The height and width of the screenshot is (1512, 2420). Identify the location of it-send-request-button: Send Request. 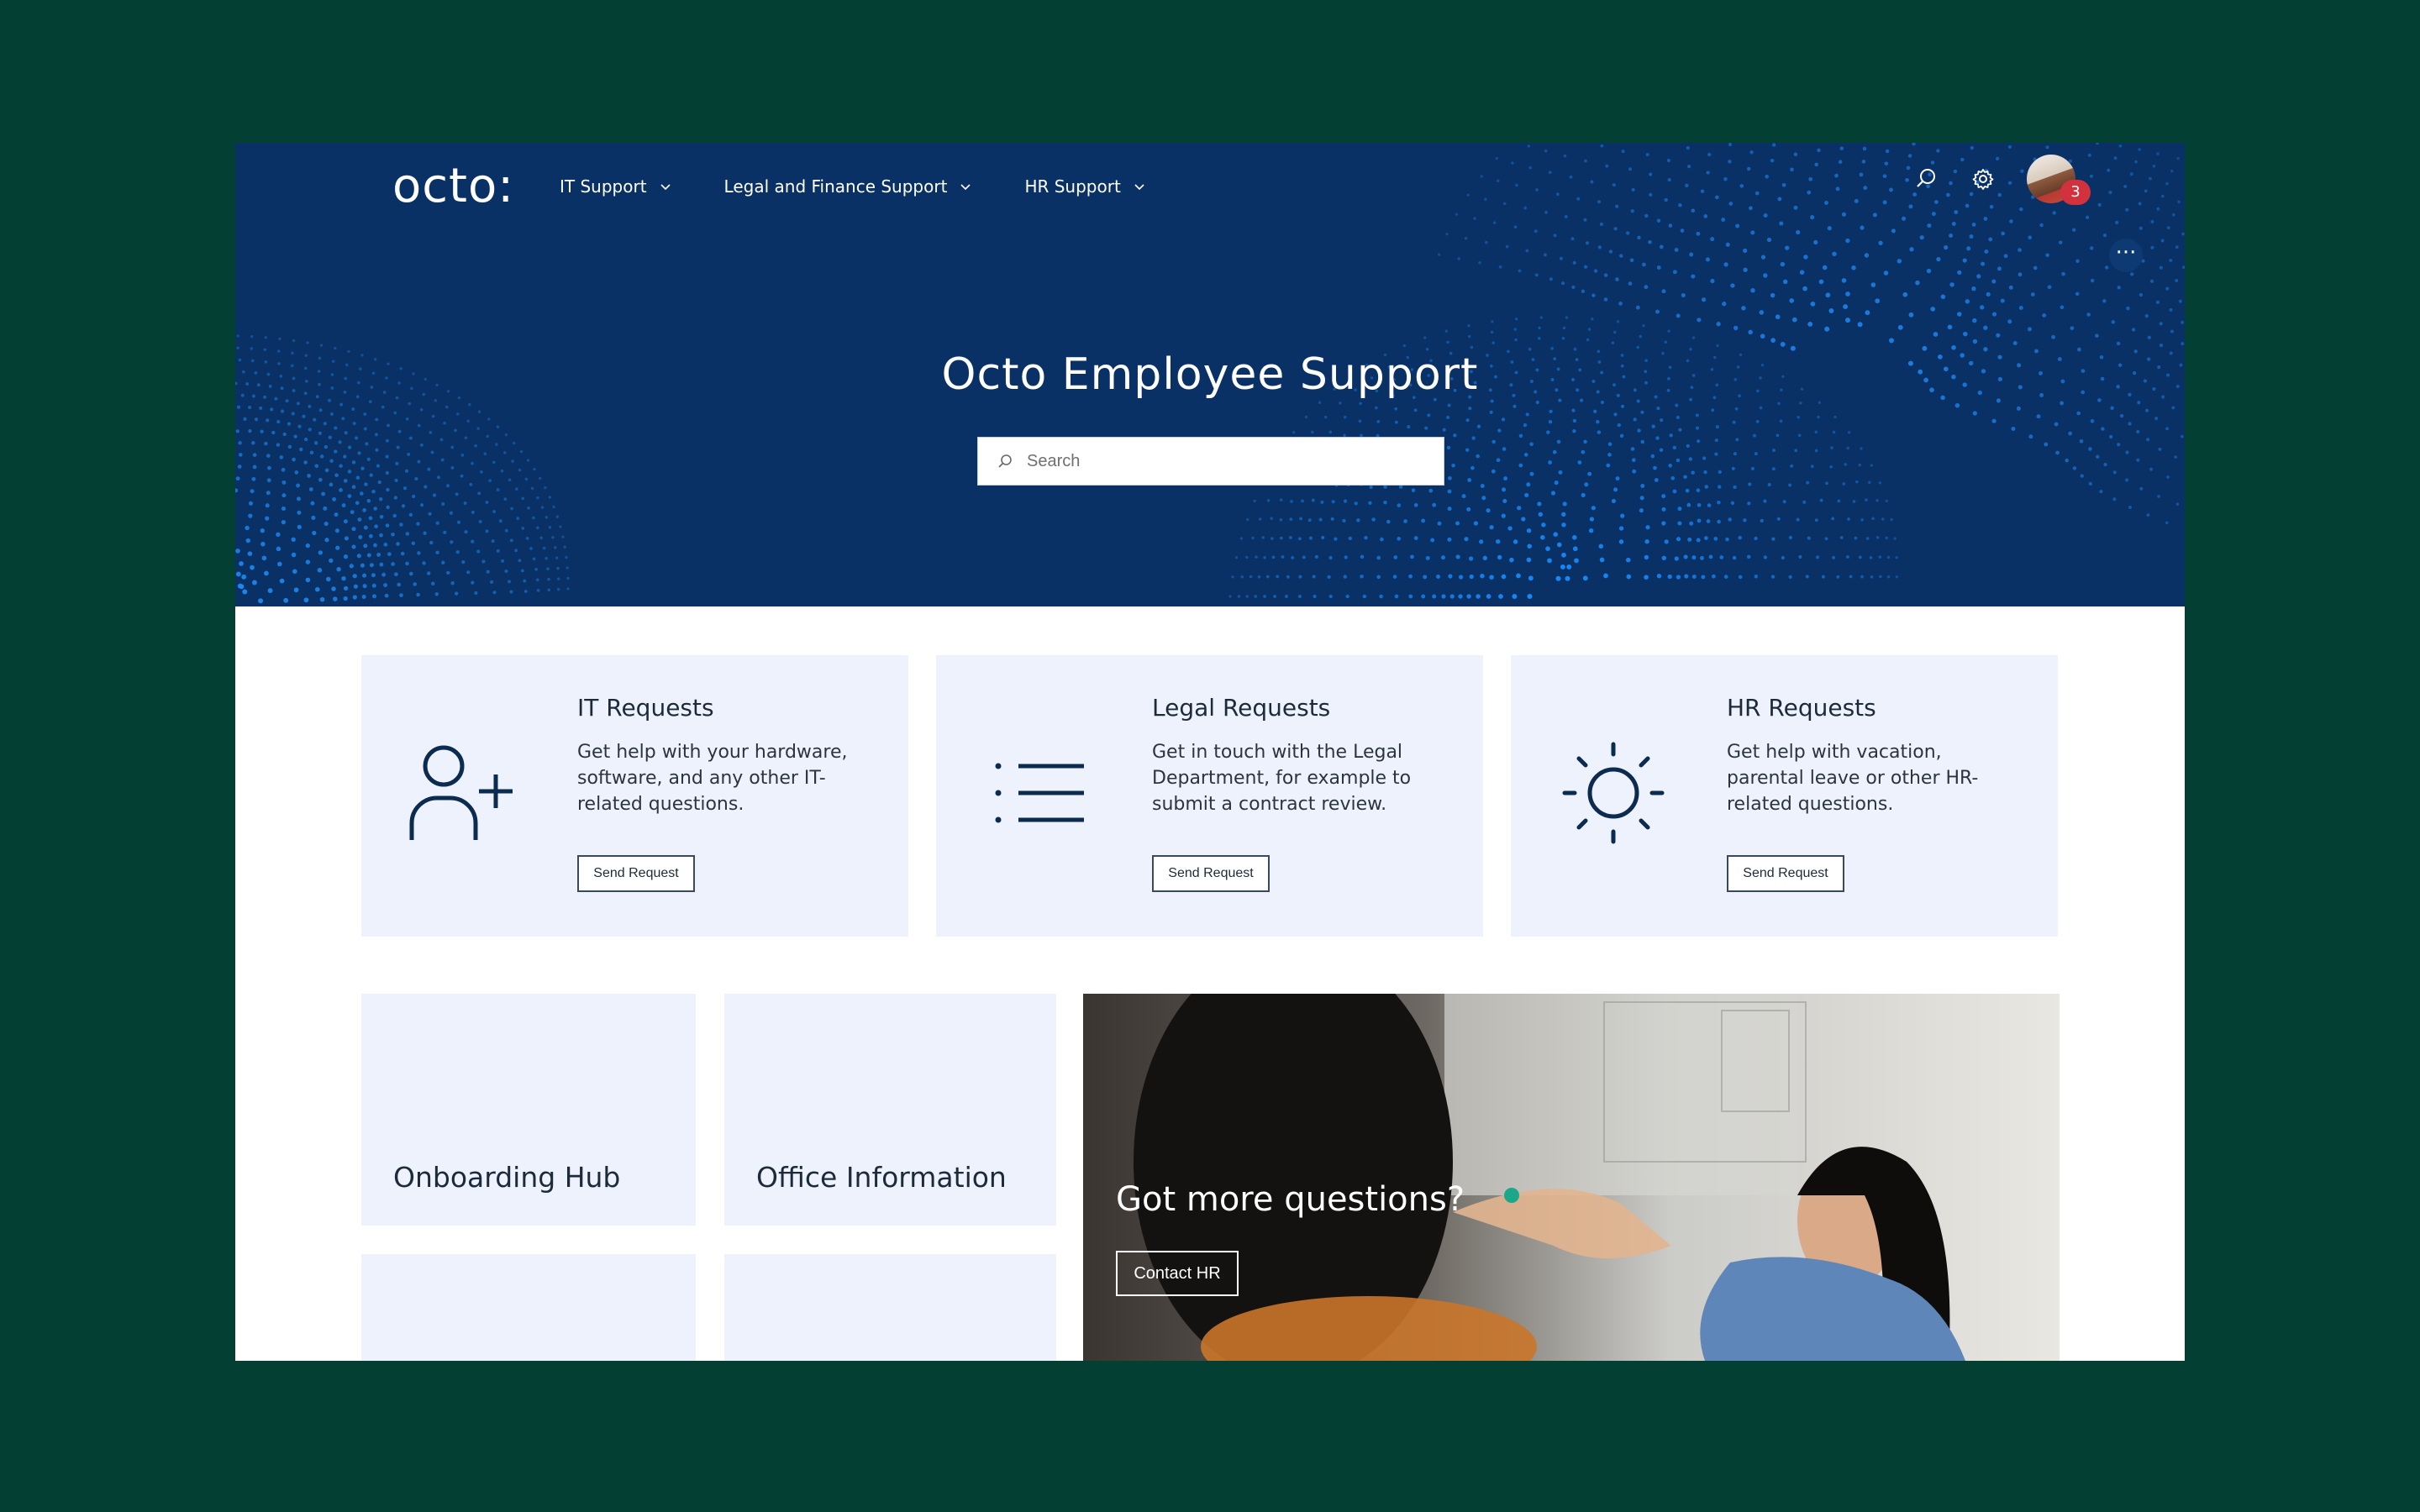
(636, 873).